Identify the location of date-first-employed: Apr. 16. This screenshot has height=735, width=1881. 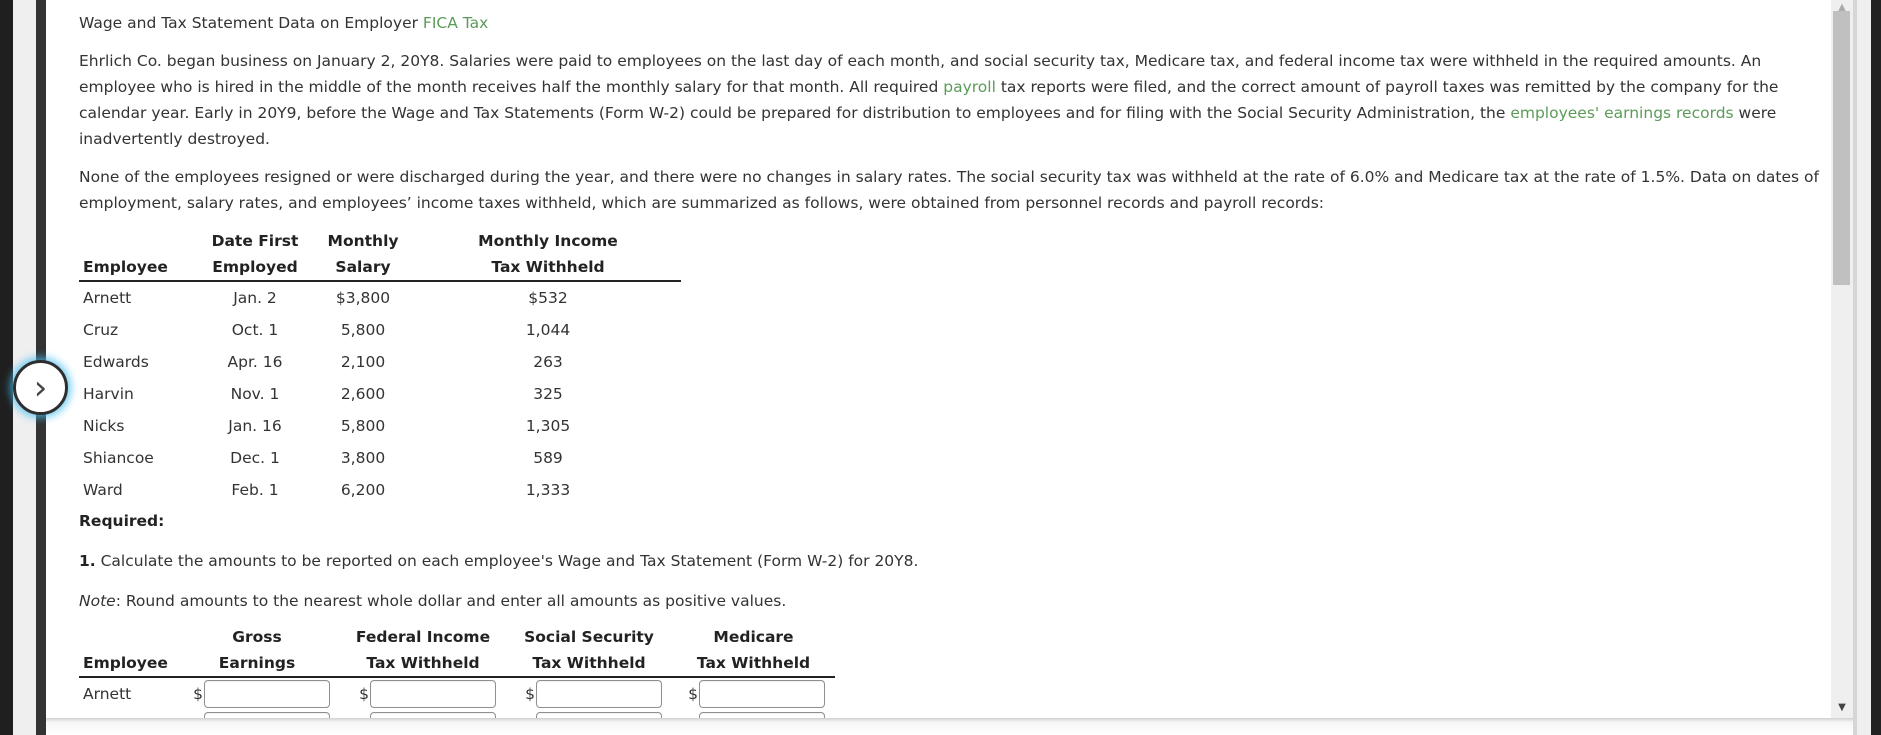
(255, 362).